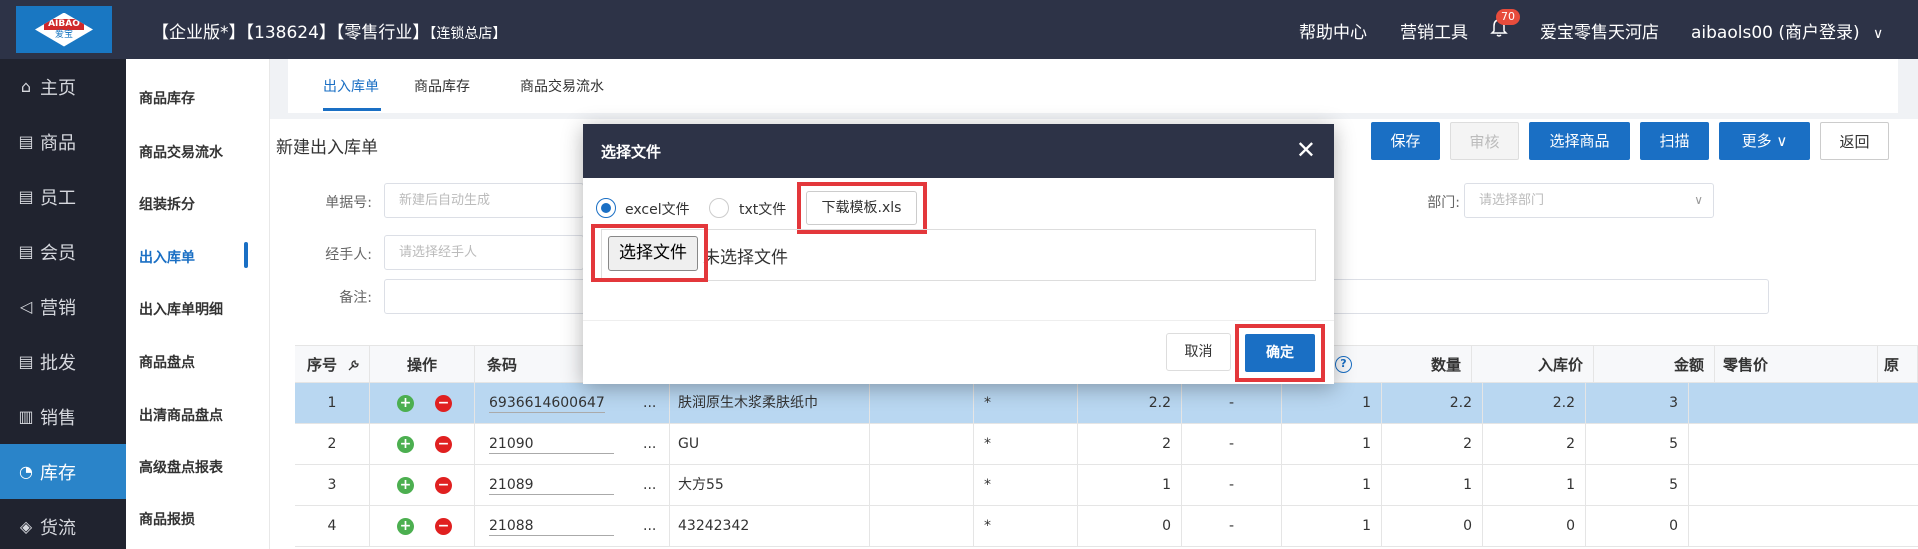 Image resolution: width=1918 pixels, height=549 pixels. I want to click on back-button: 返回, so click(1854, 141).